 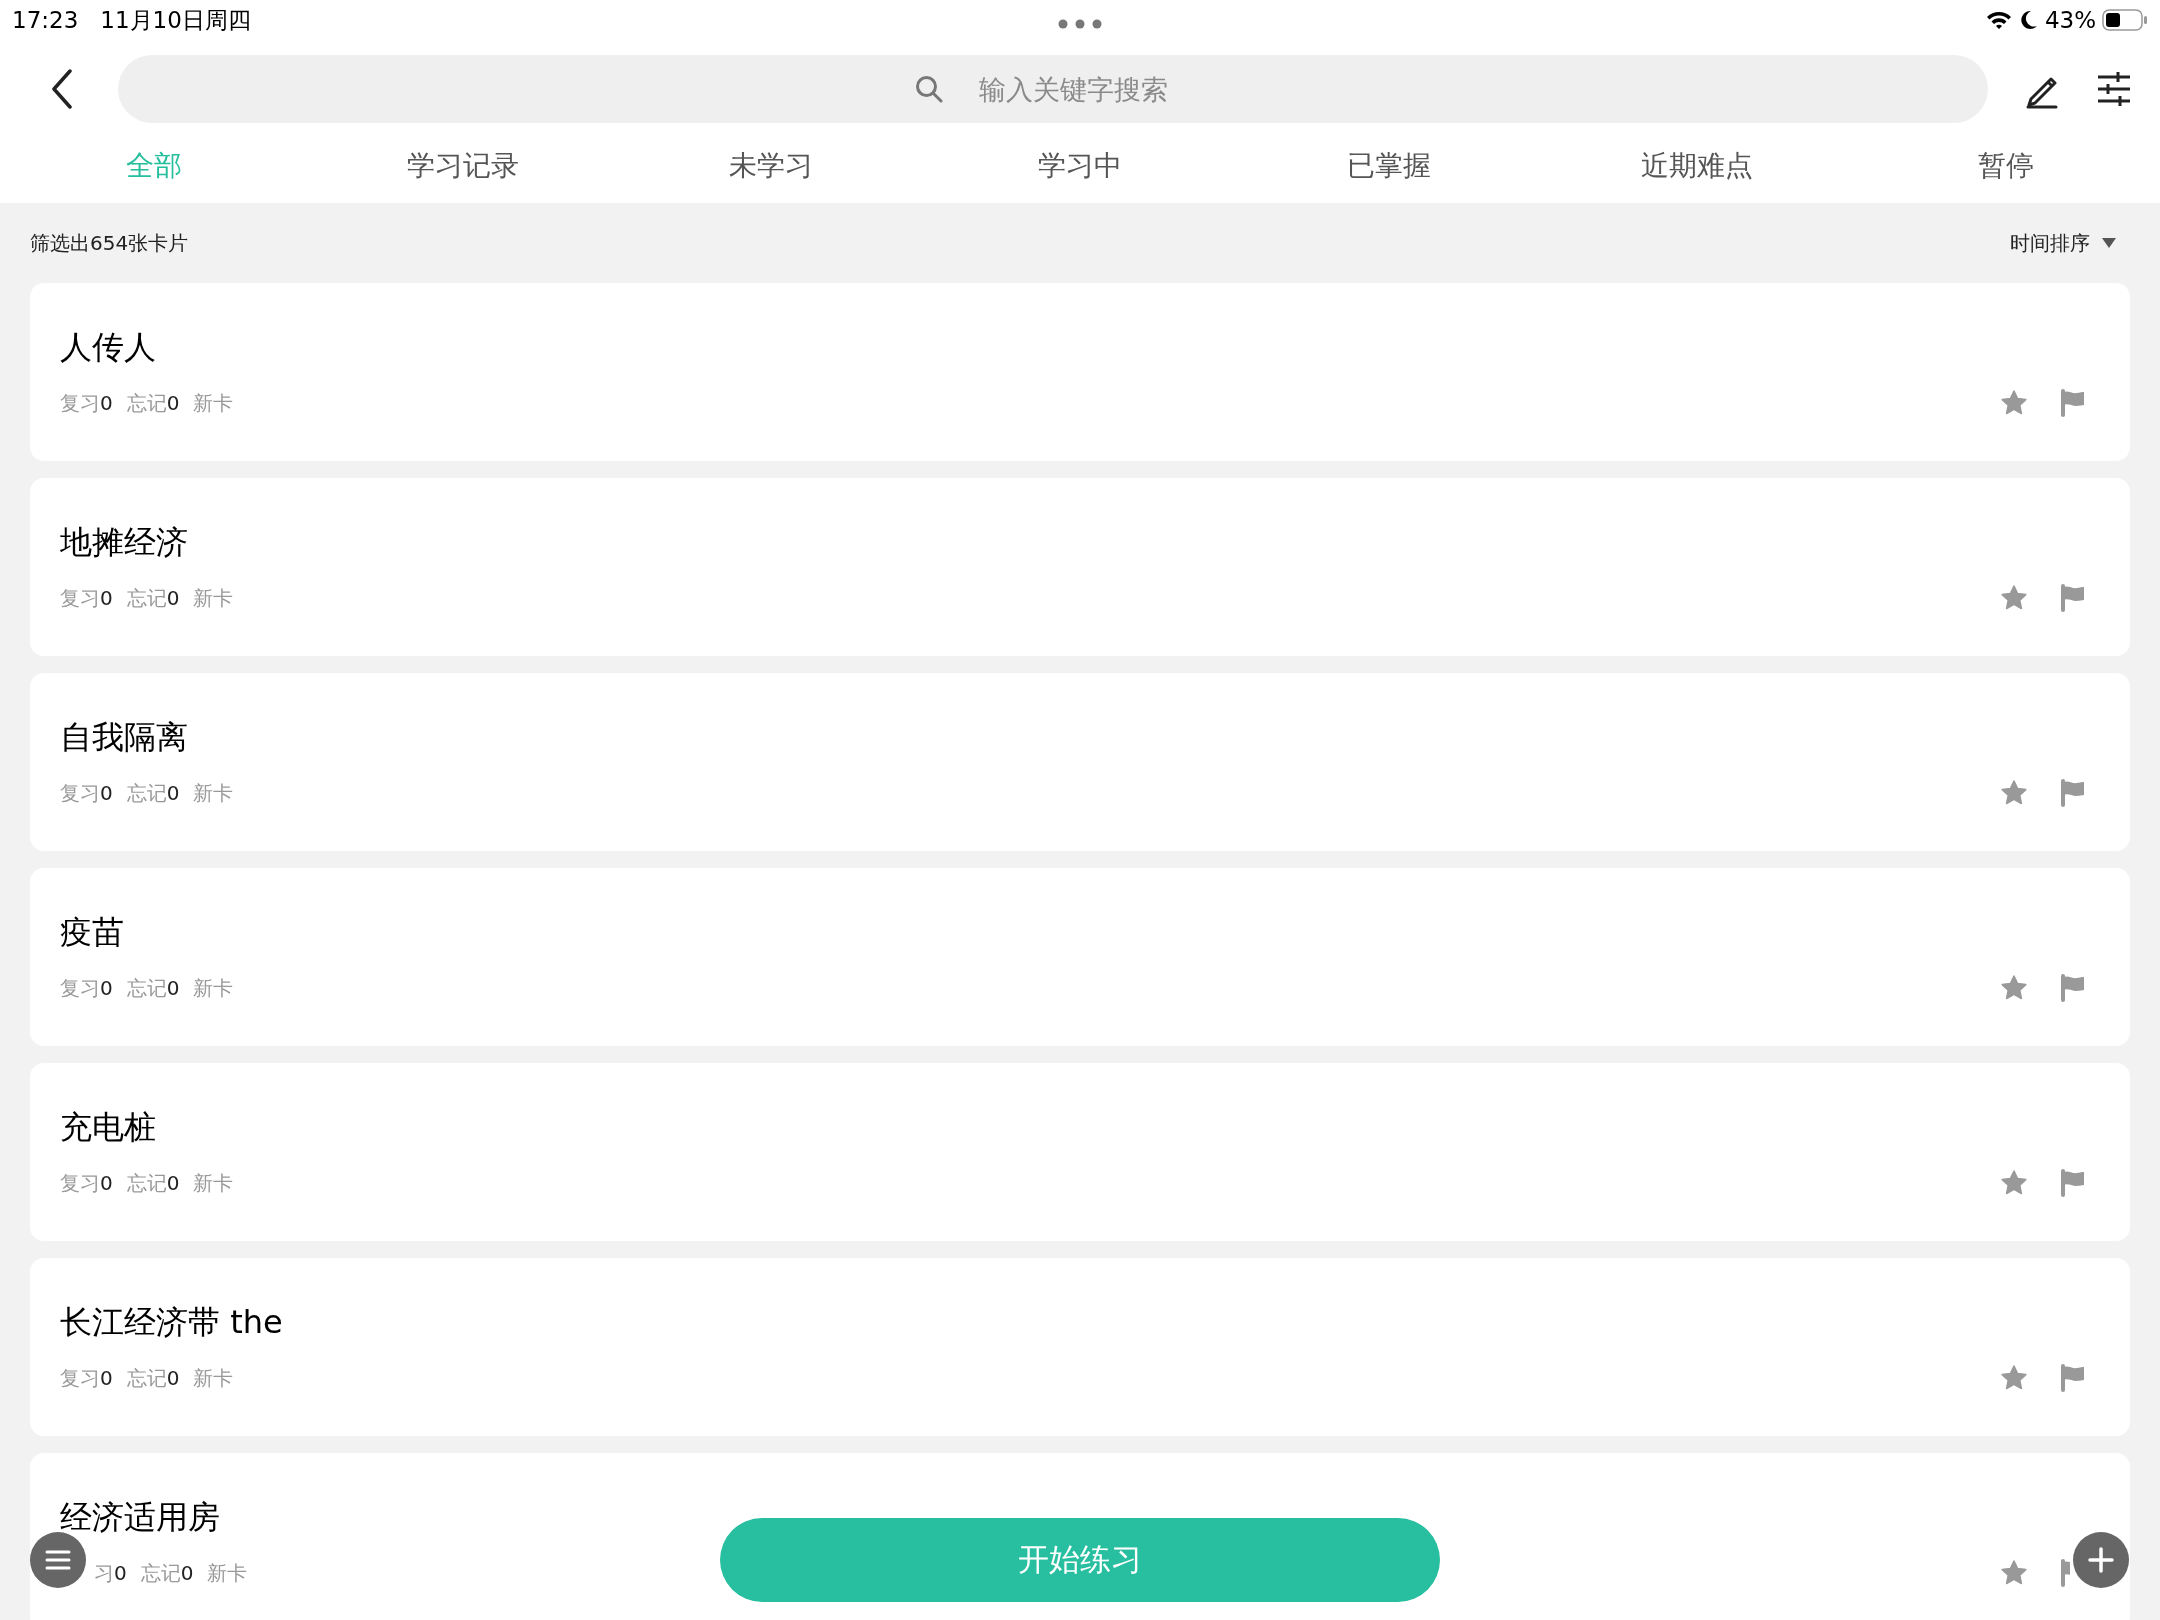 I want to click on battery-percent: 43%, so click(x=2070, y=20).